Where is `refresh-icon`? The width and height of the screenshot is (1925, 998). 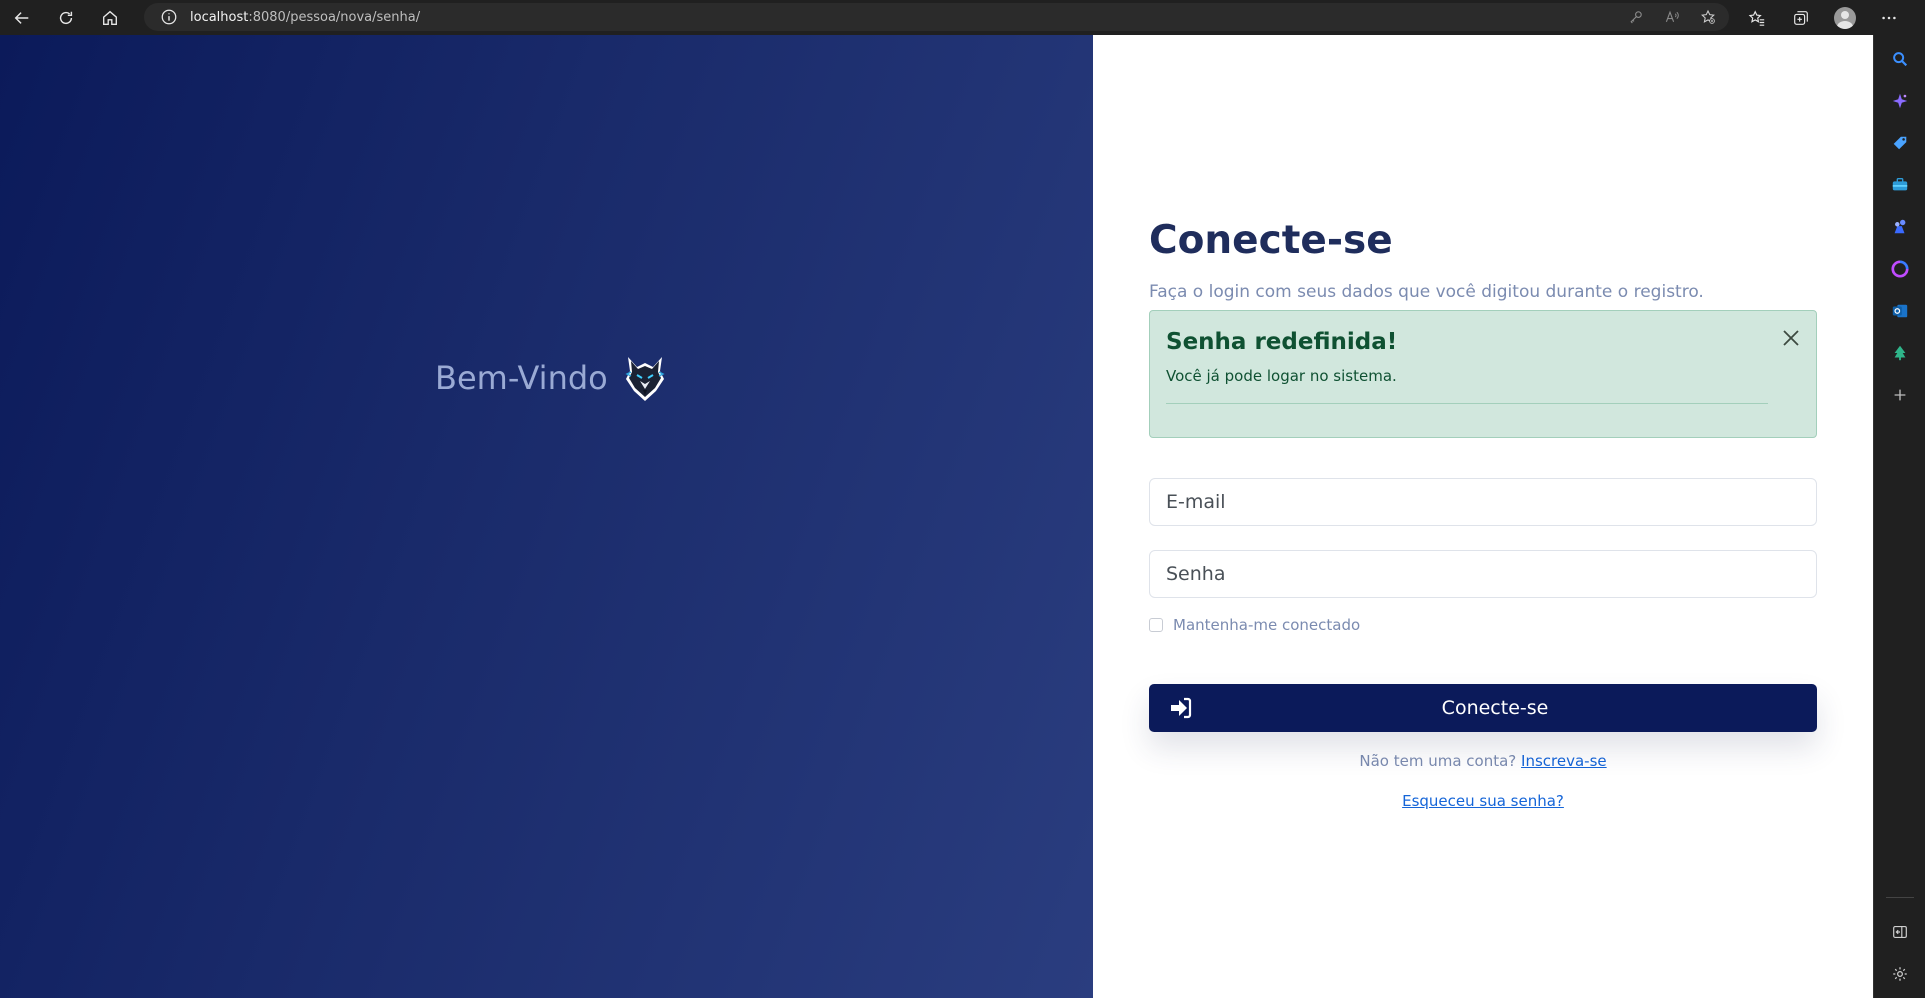 refresh-icon is located at coordinates (66, 17).